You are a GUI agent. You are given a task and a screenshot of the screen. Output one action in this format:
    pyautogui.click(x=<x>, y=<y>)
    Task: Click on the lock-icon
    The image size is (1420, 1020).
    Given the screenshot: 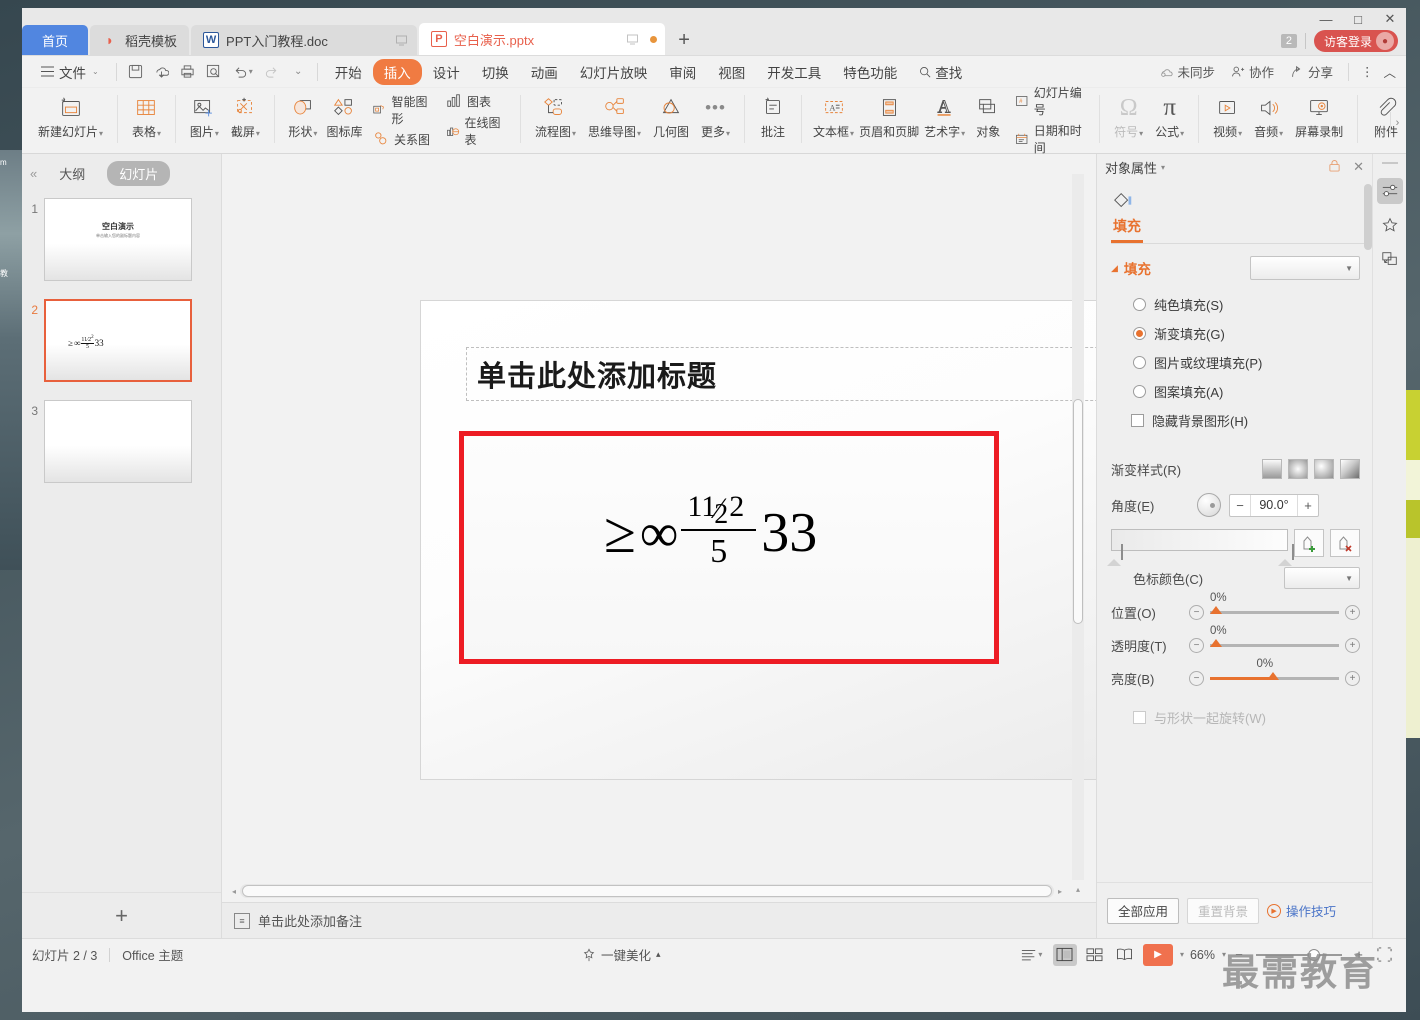 What is the action you would take?
    pyautogui.click(x=1334, y=167)
    